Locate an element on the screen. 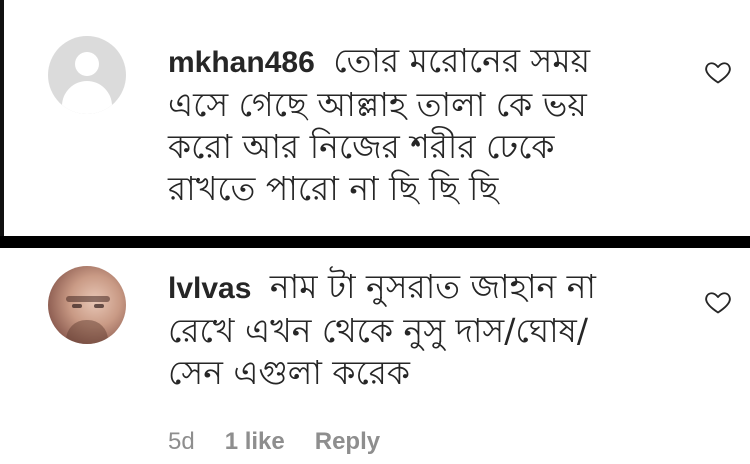 Image resolution: width=750 pixels, height=464 pixels. default-avatar-icon is located at coordinates (87, 75).